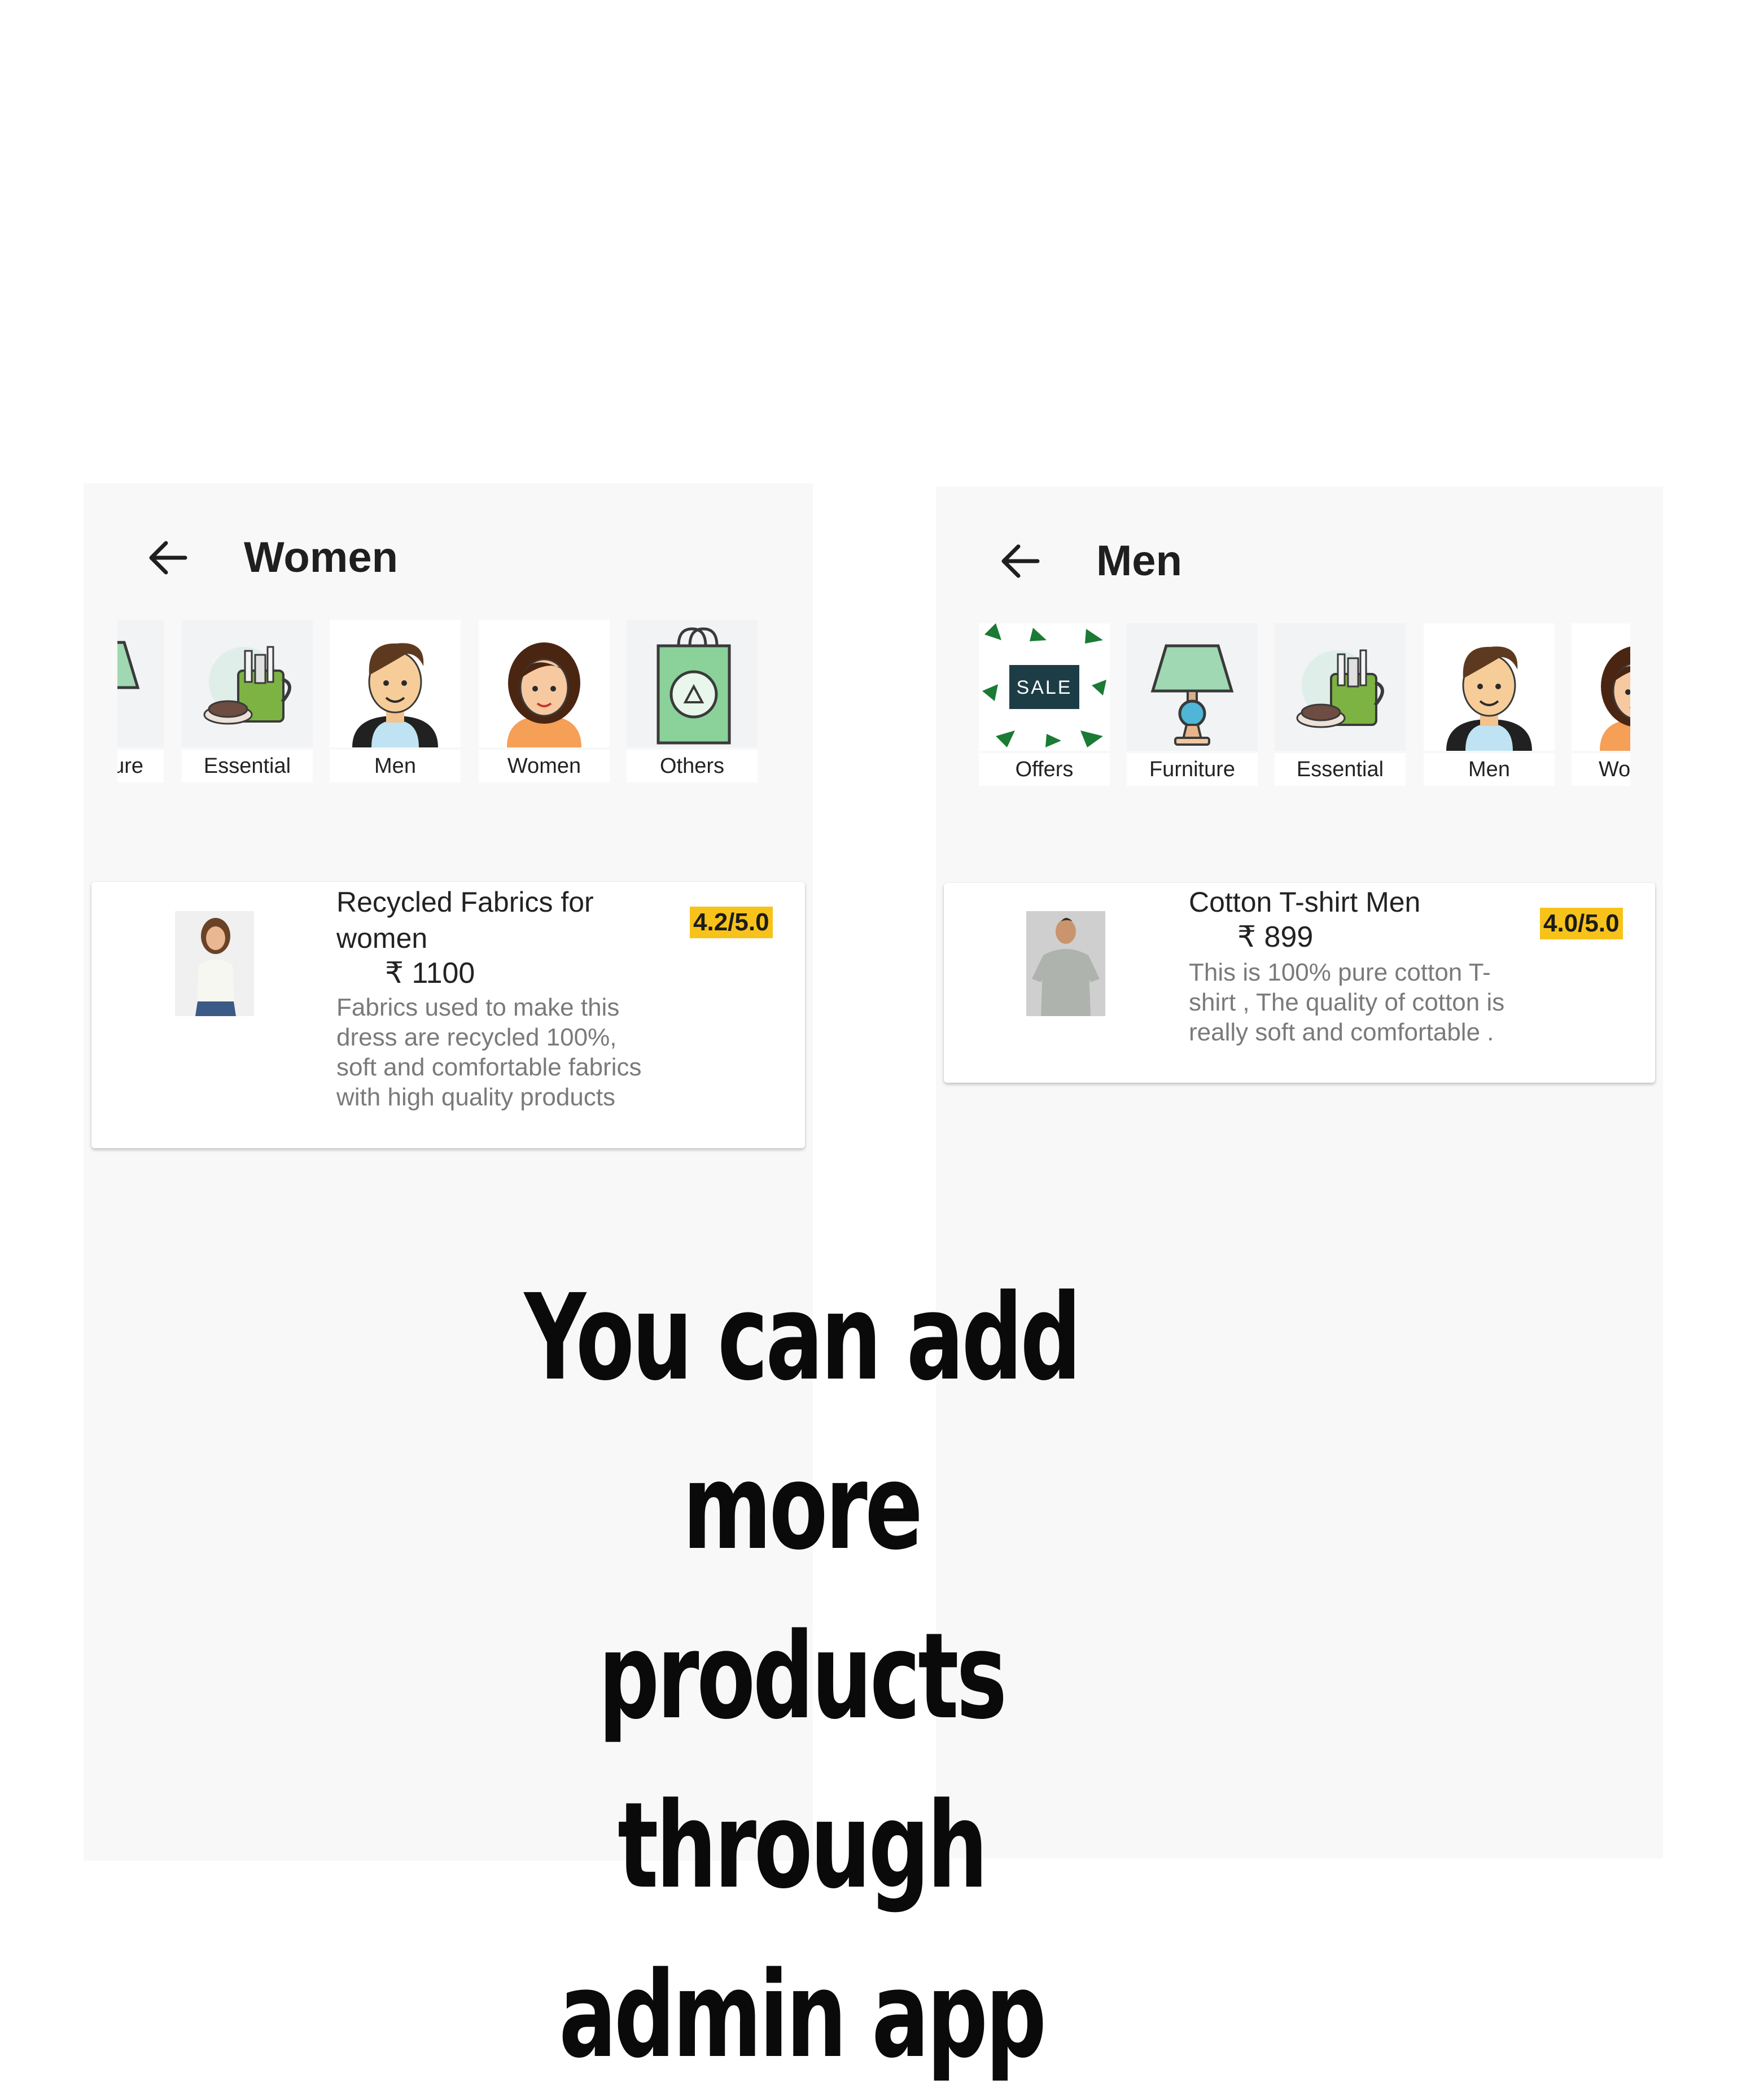 The image size is (1755, 2100). I want to click on woman-model-photo, so click(214, 963).